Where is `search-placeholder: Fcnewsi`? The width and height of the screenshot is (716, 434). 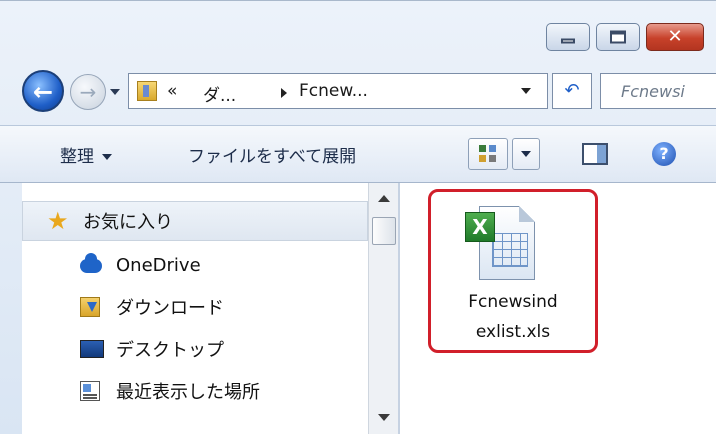 search-placeholder: Fcnewsi is located at coordinates (653, 91).